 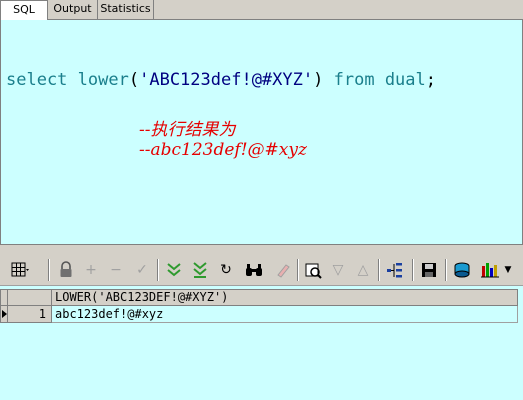 I want to click on grid-row-number-header, so click(x=30, y=297).